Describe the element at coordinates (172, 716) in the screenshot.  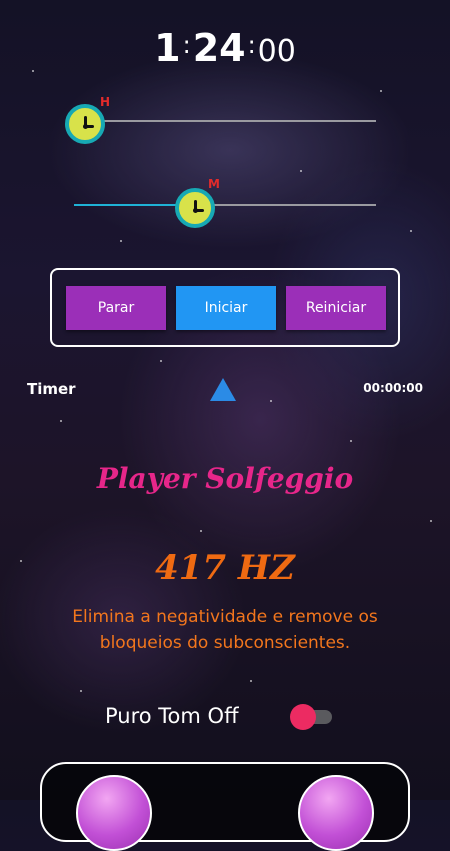
I see `pure-tone-label: Puro Tom Off` at that location.